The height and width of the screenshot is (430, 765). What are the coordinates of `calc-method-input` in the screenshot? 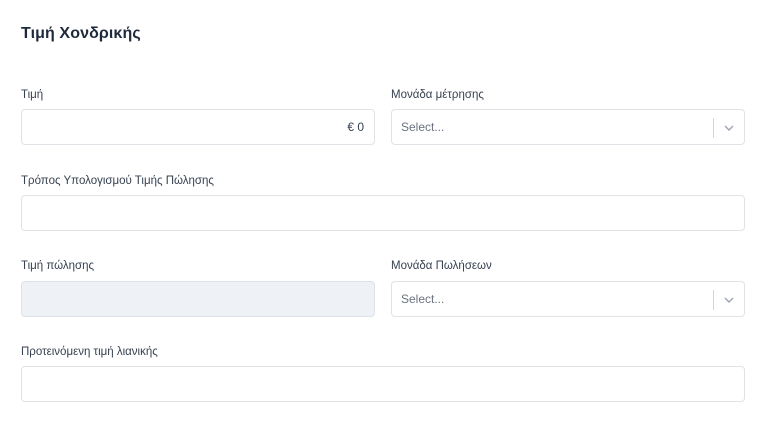 It's located at (383, 213).